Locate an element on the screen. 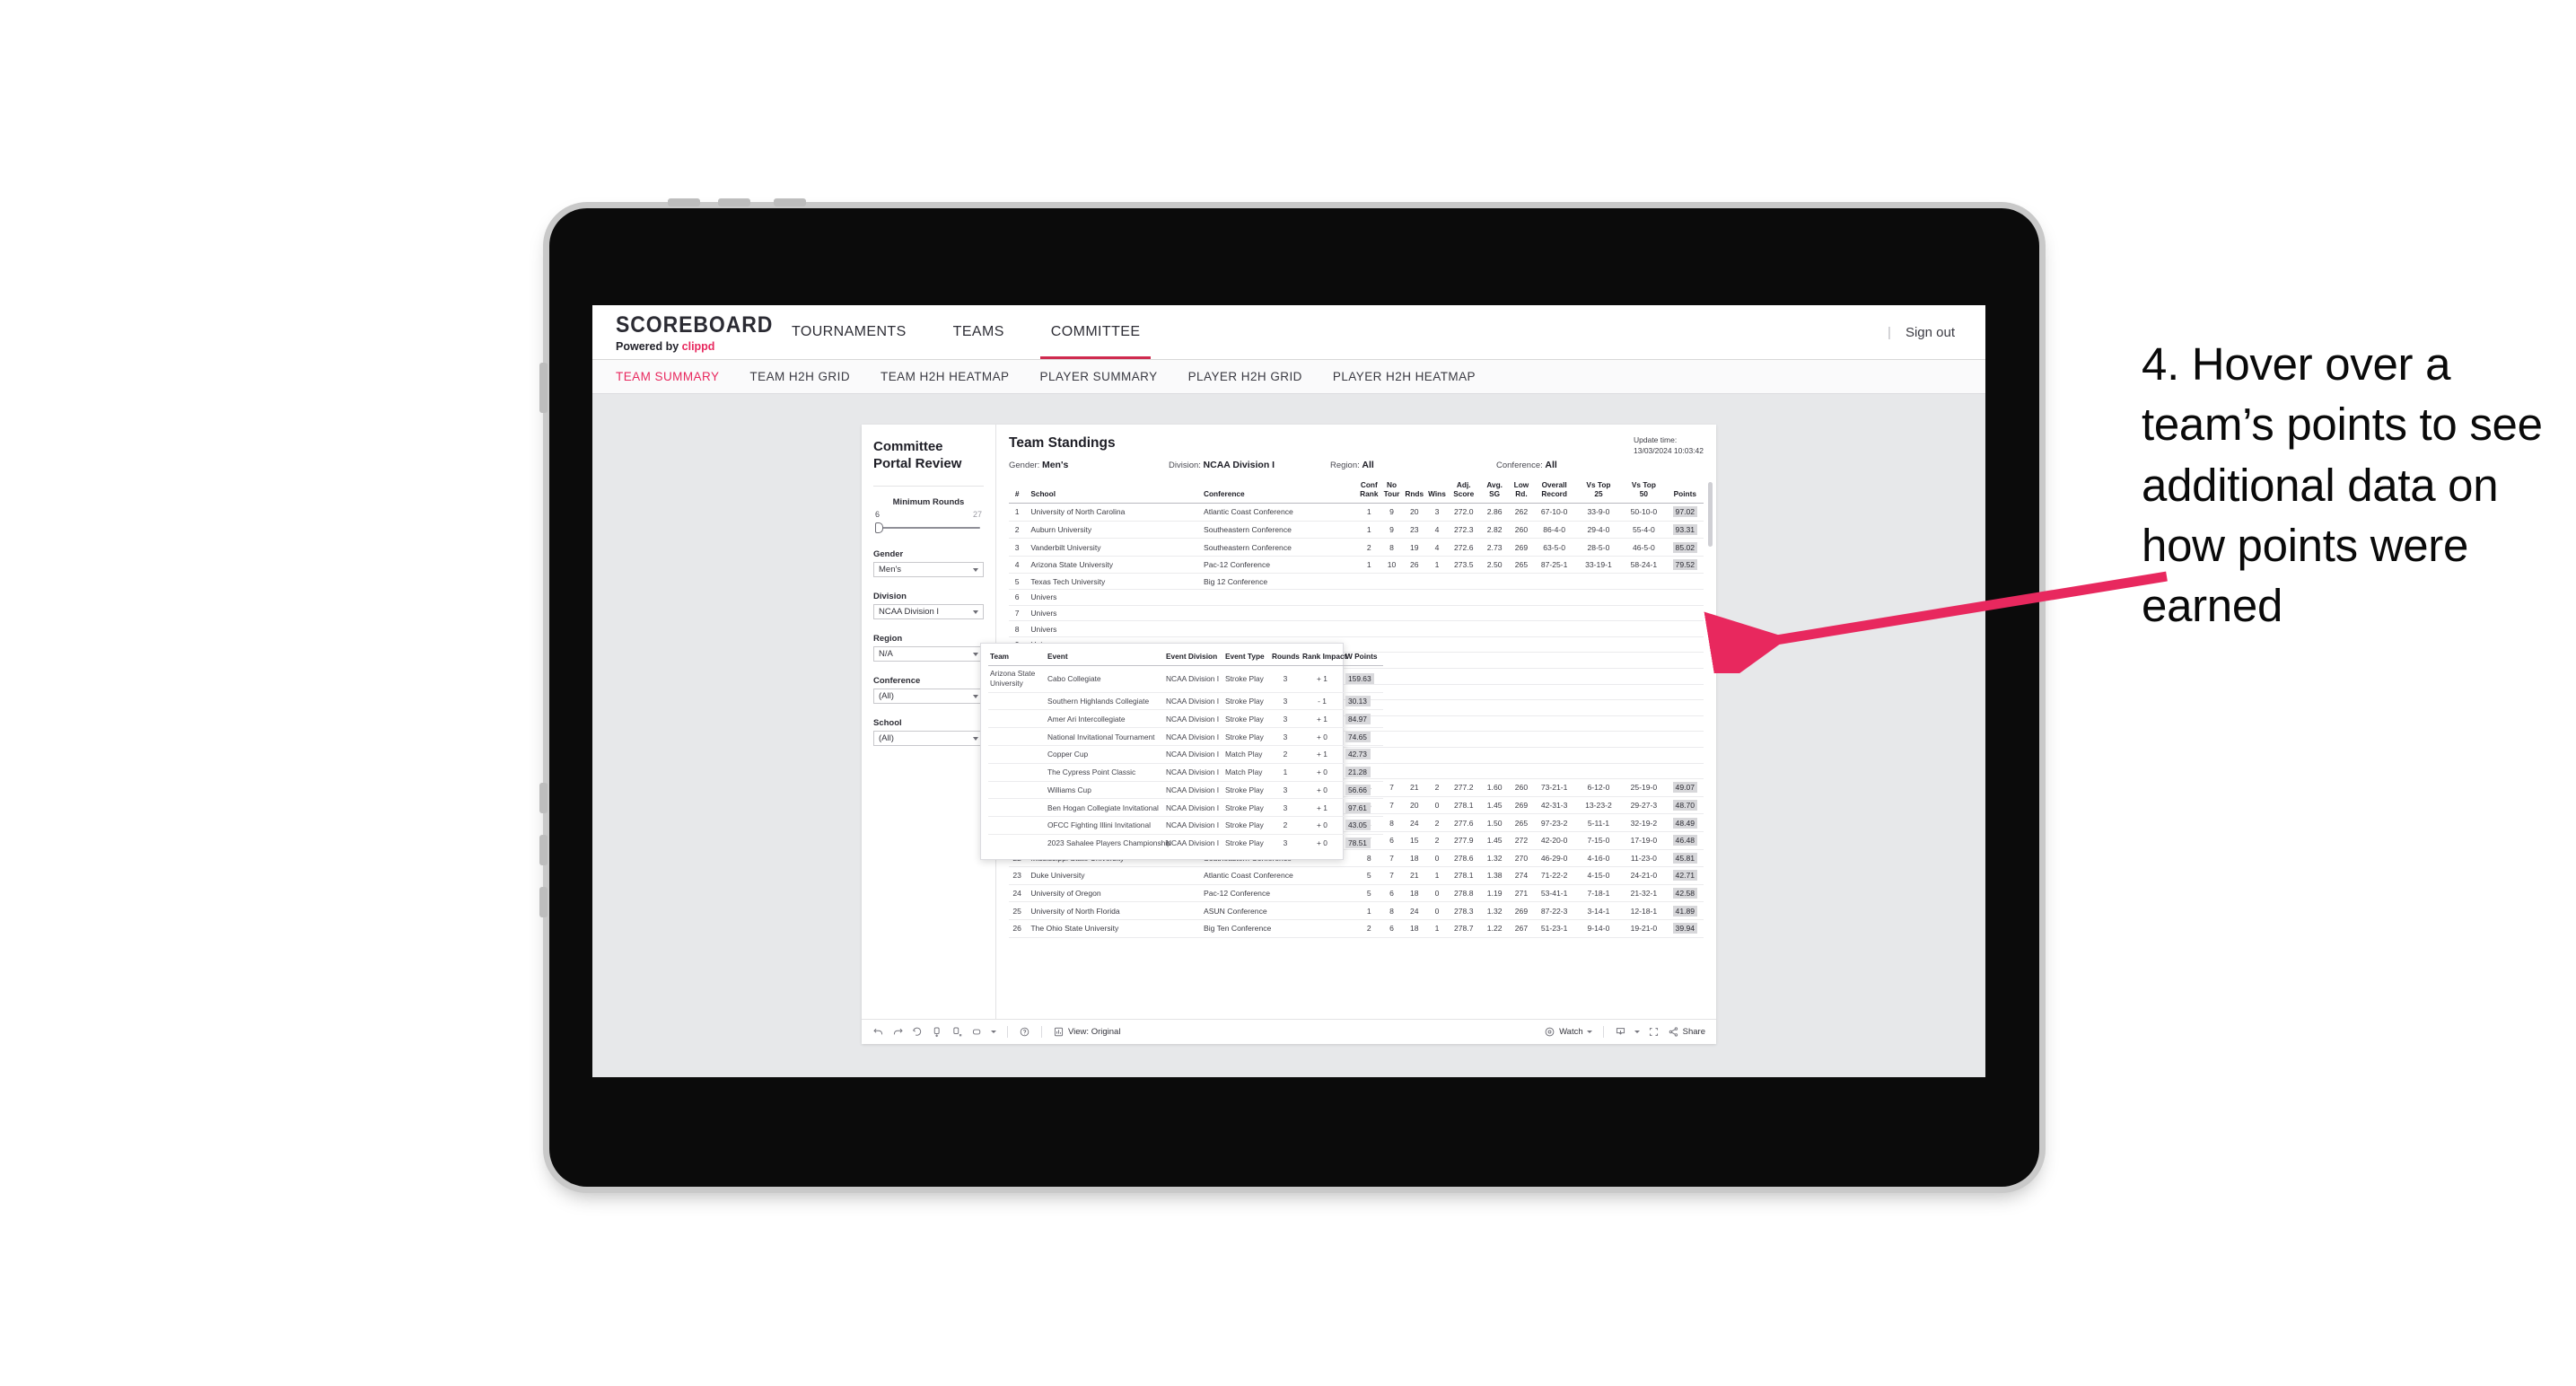 This screenshot has height=1386, width=2576. table-cell: 274 is located at coordinates (1521, 875).